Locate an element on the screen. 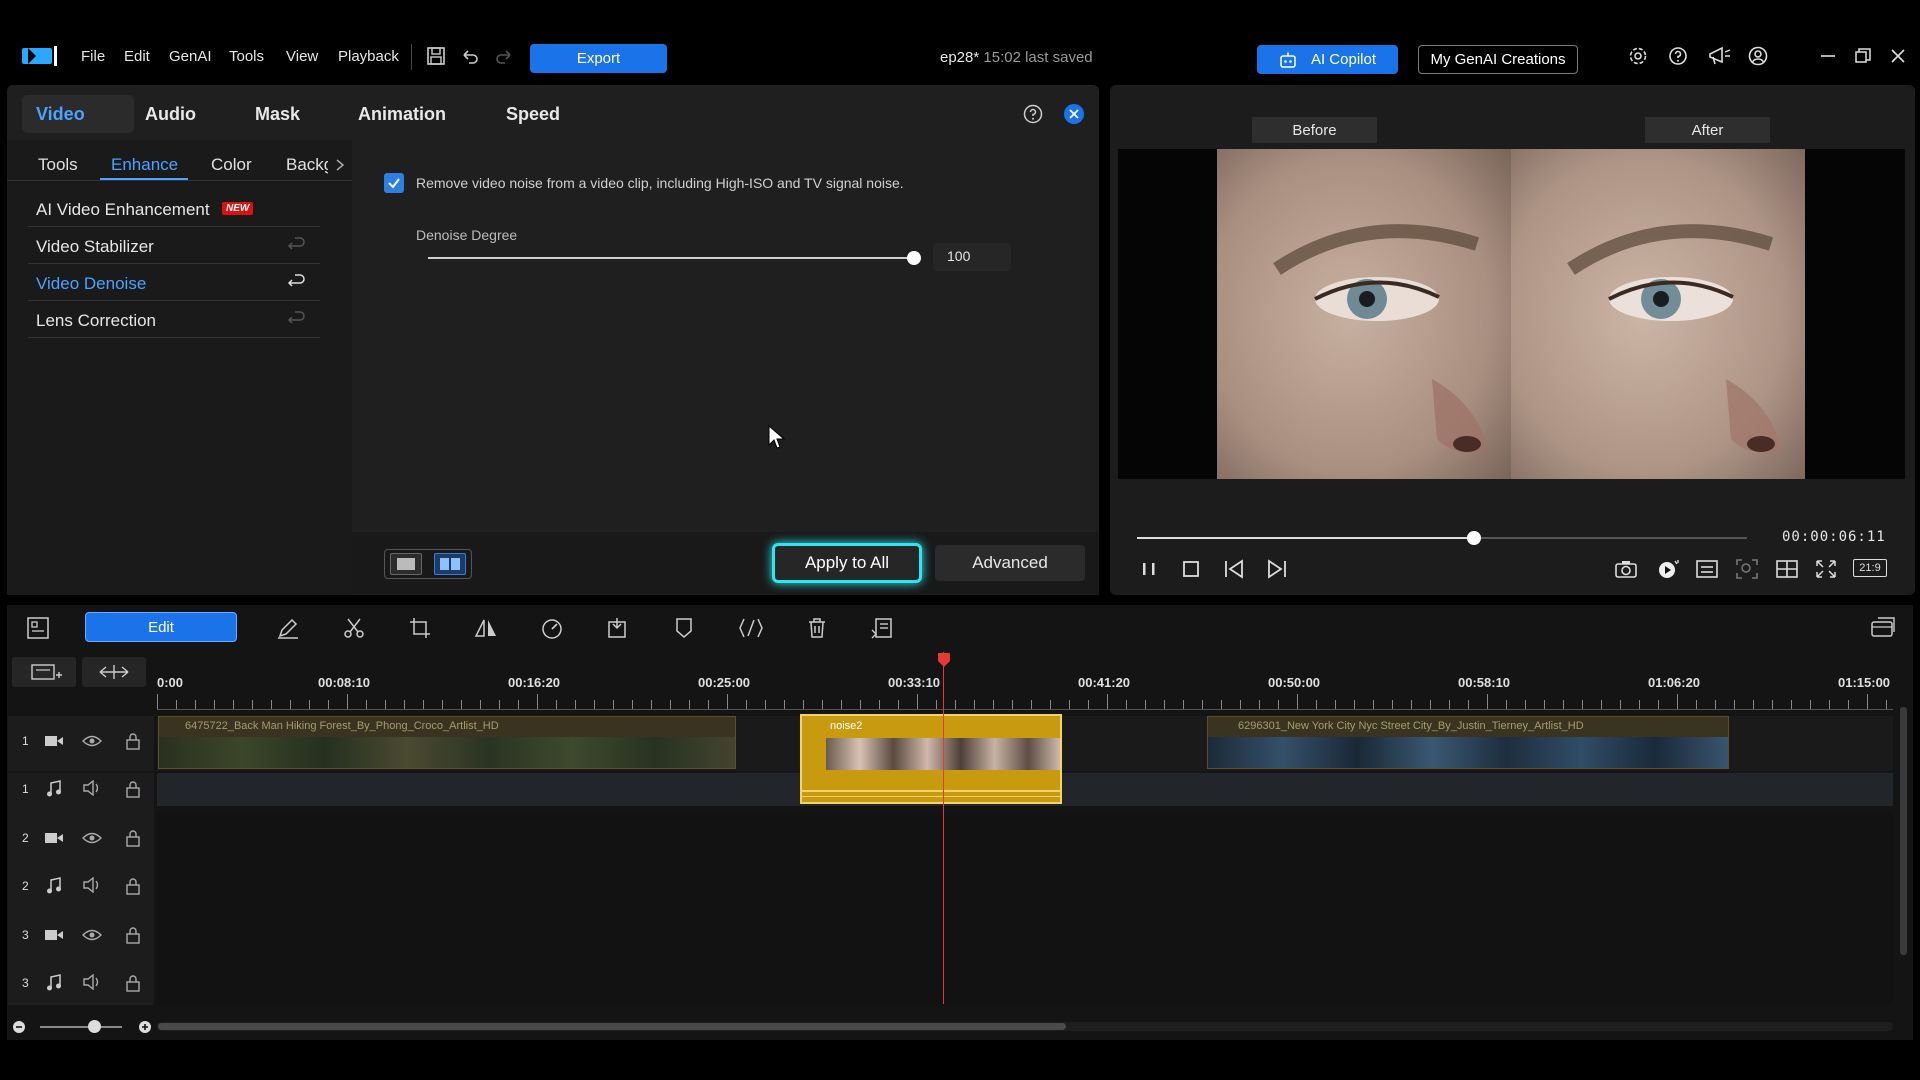  trash-icon is located at coordinates (817, 628).